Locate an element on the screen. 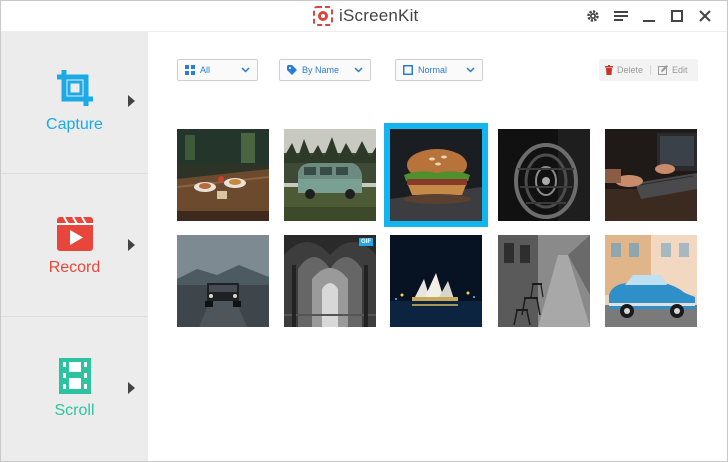  cathedral-arches-photo is located at coordinates (330, 281).